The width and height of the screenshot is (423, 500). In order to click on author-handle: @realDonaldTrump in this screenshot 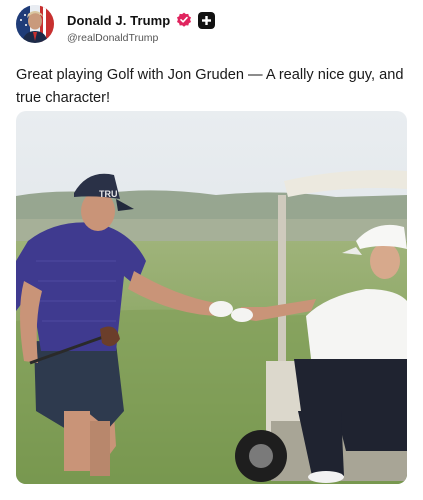, I will do `click(112, 38)`.